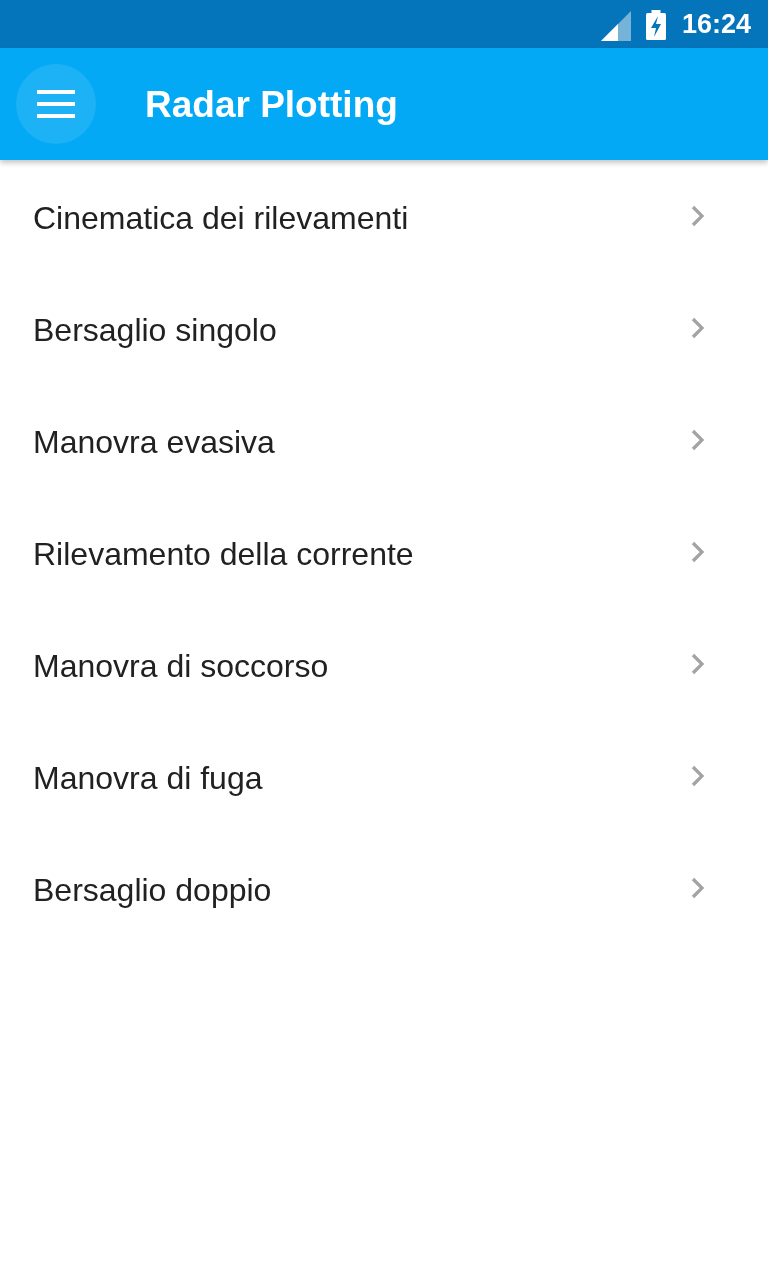  What do you see at coordinates (152, 890) in the screenshot?
I see `menu-item-label: Bersaglio doppio` at bounding box center [152, 890].